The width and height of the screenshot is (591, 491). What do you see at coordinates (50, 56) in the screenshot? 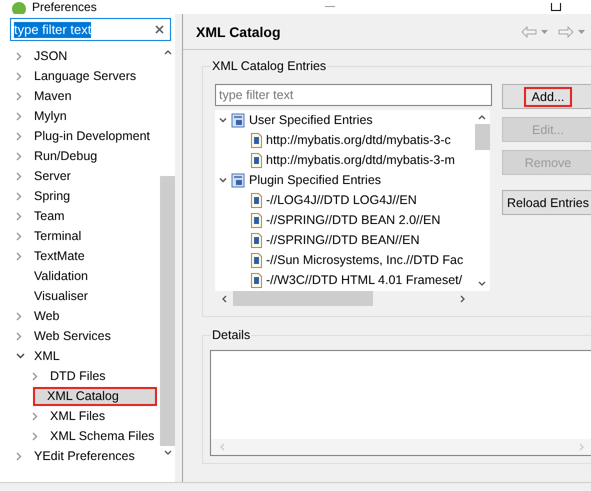
I see `tree-item: JSON` at bounding box center [50, 56].